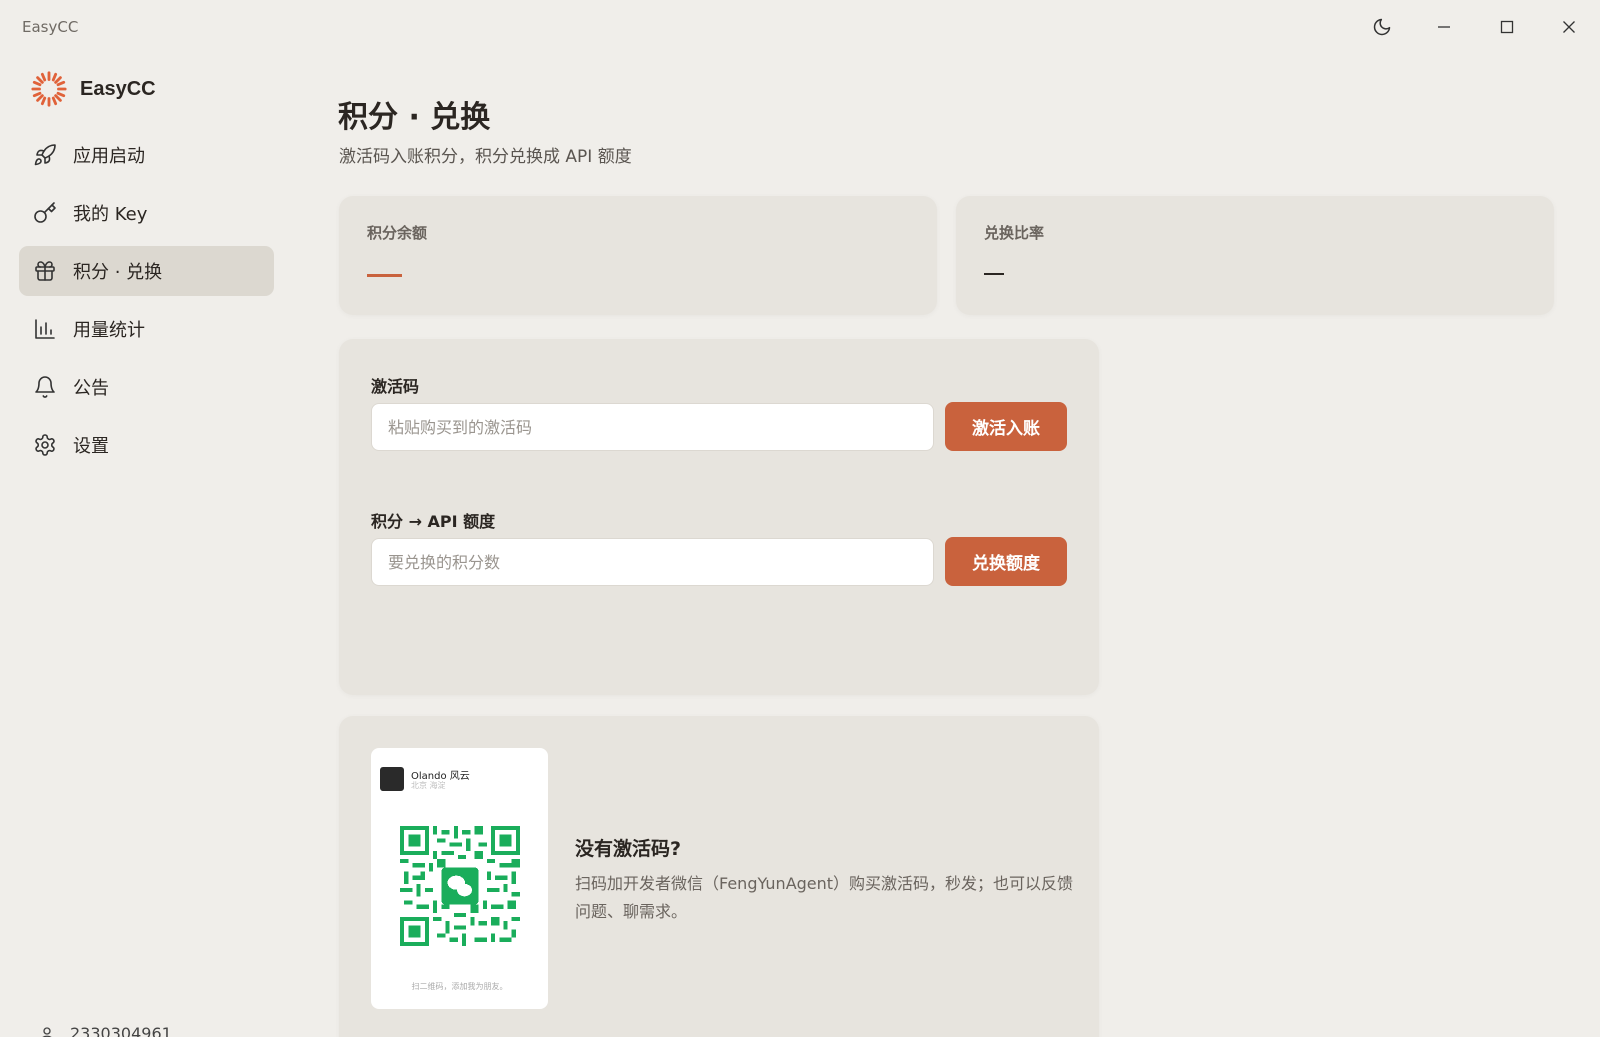  What do you see at coordinates (47, 1031) in the screenshot?
I see `user-icon` at bounding box center [47, 1031].